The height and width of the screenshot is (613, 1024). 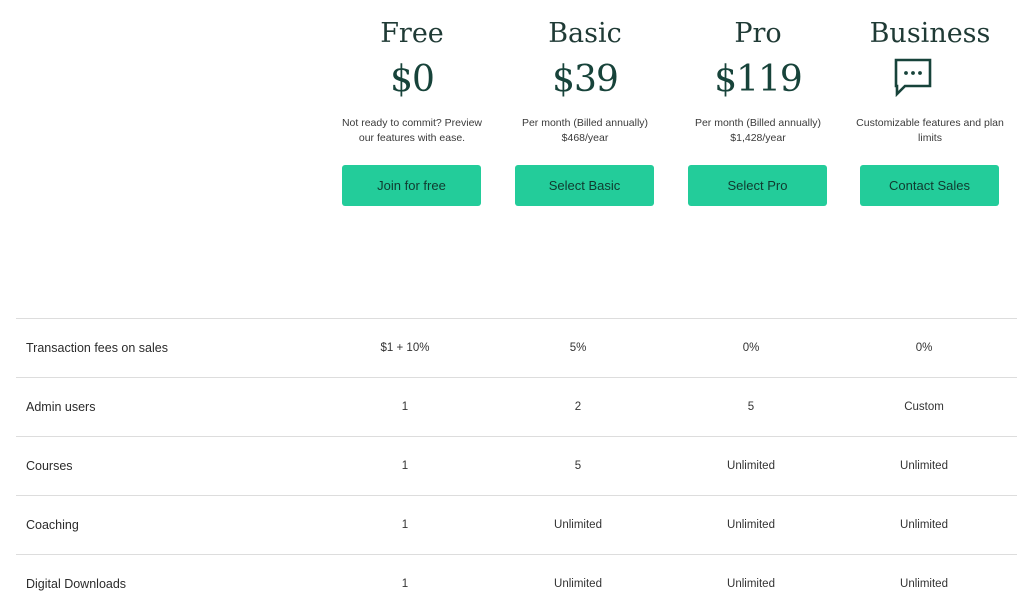 What do you see at coordinates (52, 525) in the screenshot?
I see `row-label: Coaching` at bounding box center [52, 525].